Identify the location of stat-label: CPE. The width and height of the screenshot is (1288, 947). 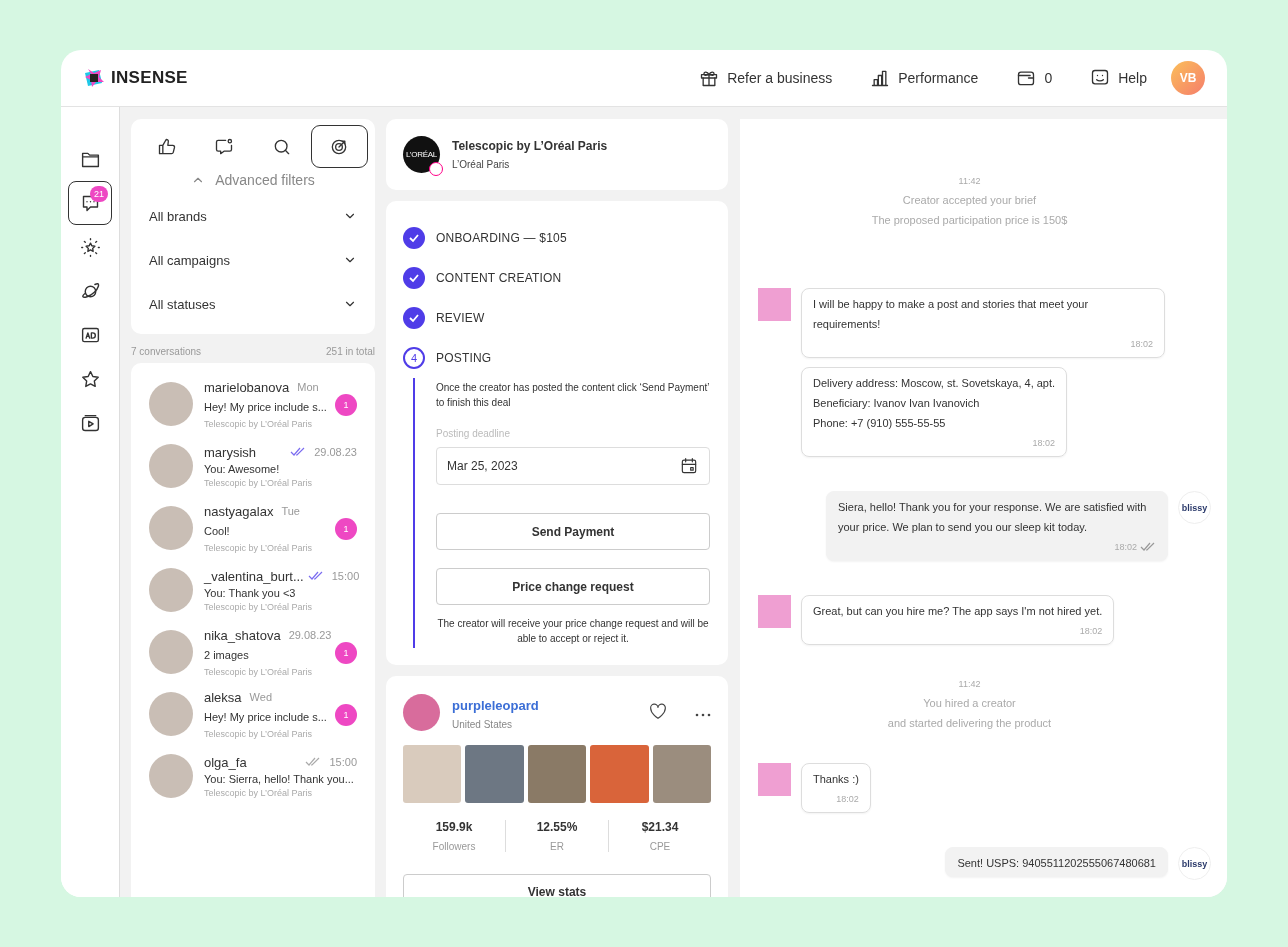
(660, 846).